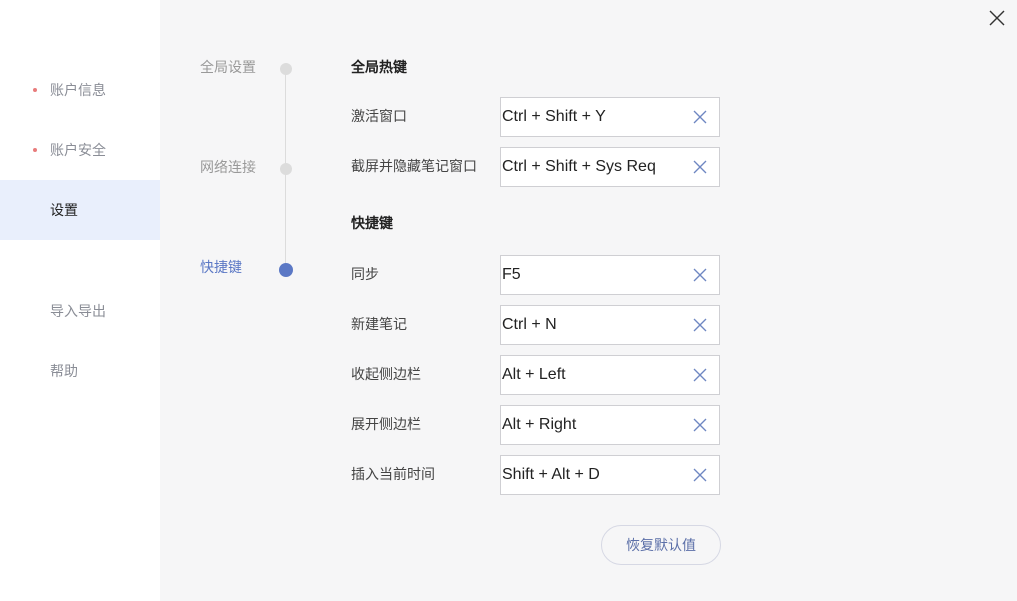 The width and height of the screenshot is (1017, 601). I want to click on section-title-shortcuts: 快捷键, so click(372, 224).